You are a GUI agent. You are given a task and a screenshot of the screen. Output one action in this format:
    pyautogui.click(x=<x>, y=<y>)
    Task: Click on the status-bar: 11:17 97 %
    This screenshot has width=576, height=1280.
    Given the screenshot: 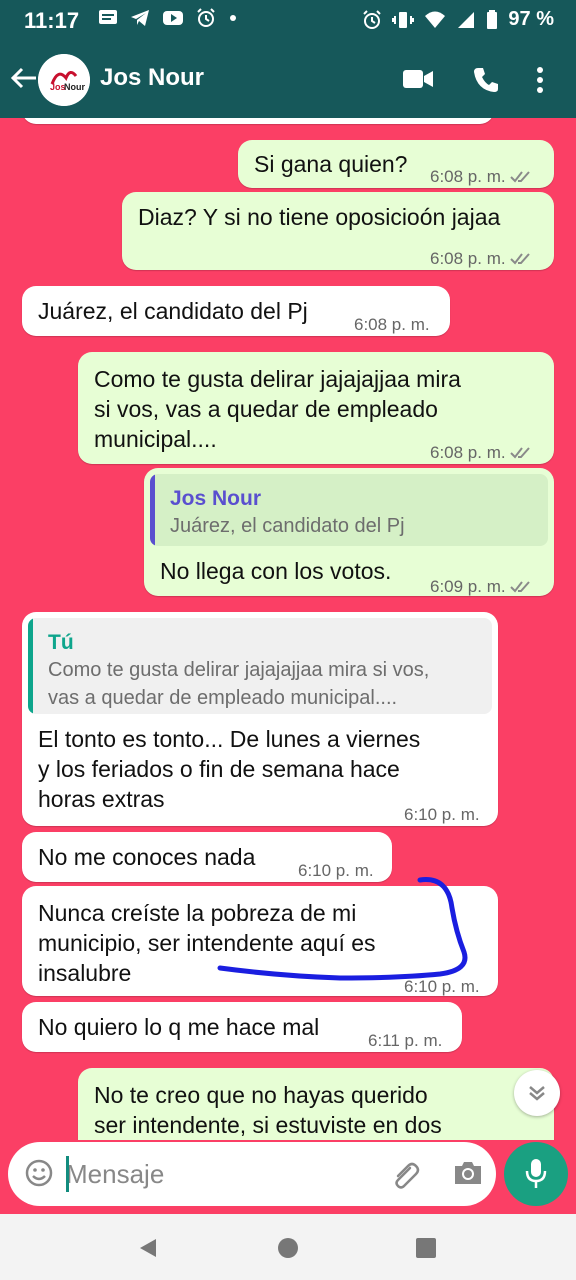 What is the action you would take?
    pyautogui.click(x=288, y=22)
    